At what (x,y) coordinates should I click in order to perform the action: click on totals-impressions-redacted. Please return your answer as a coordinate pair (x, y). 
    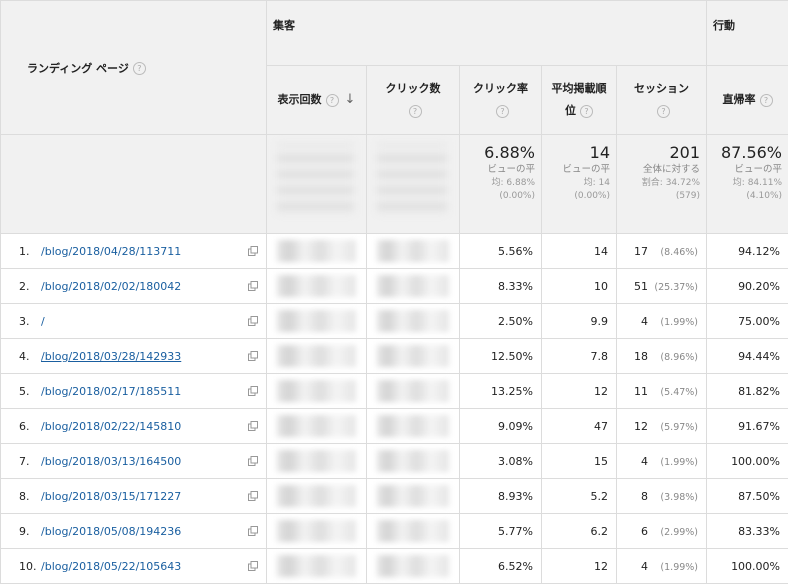
    Looking at the image, I should click on (317, 184).